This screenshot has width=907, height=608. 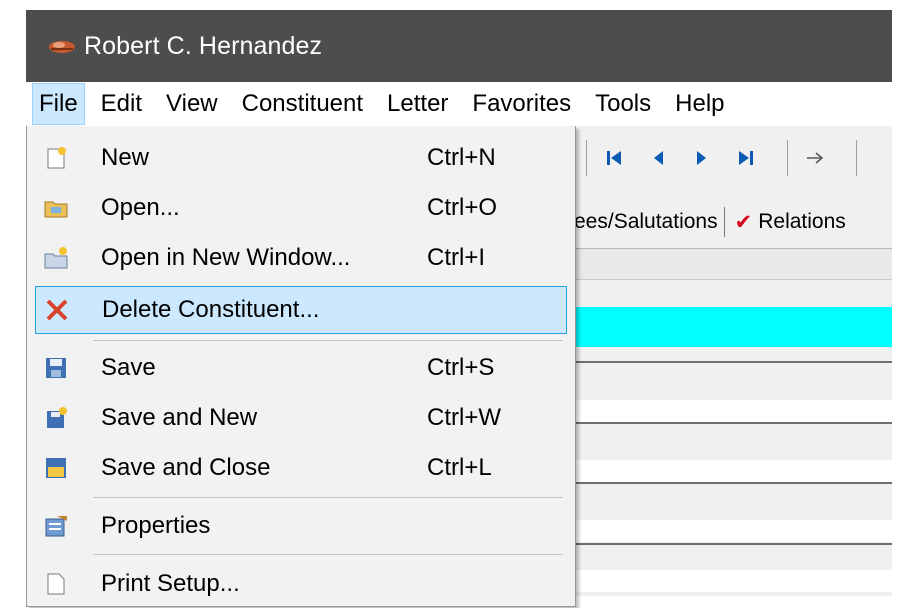 What do you see at coordinates (699, 104) in the screenshot?
I see `menu-help: Help` at bounding box center [699, 104].